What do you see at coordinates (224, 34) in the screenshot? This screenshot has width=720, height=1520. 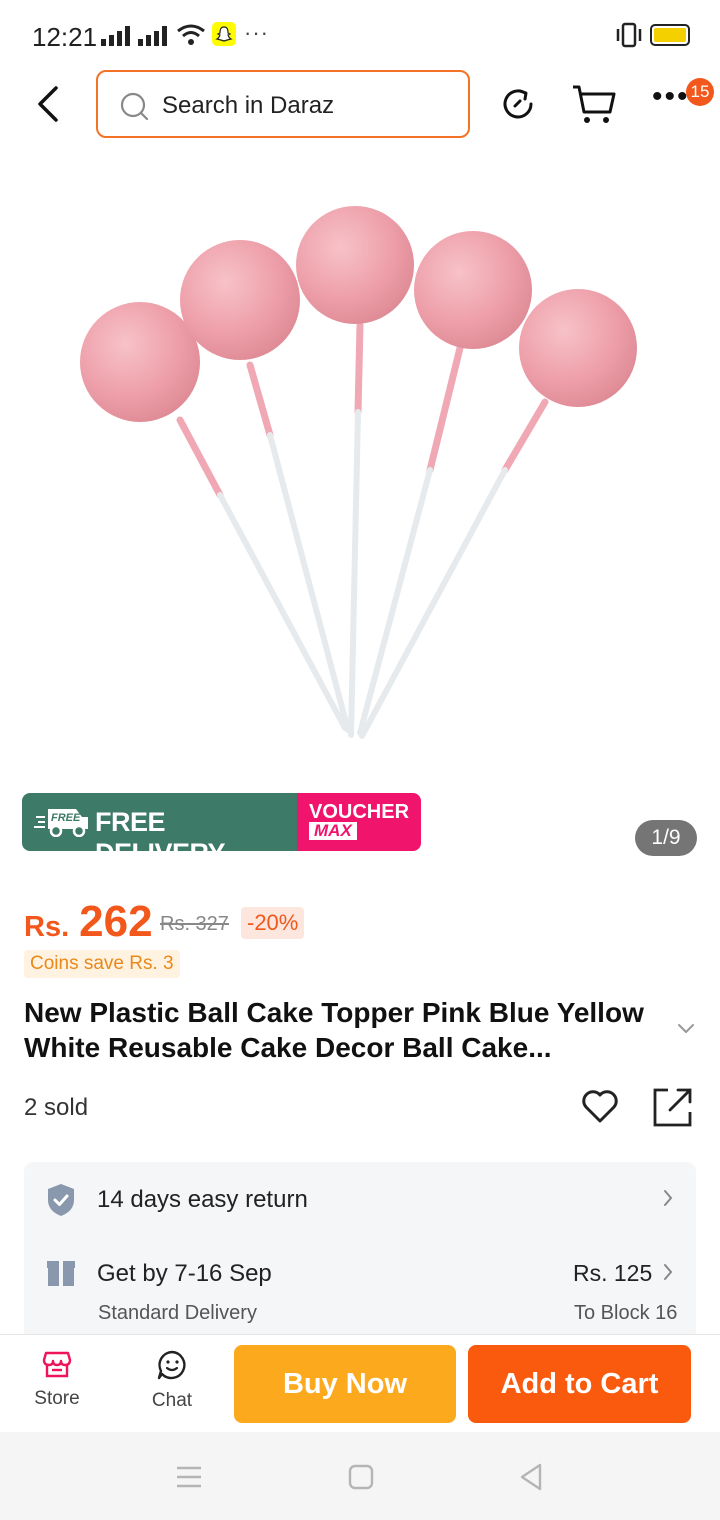 I see `snapchat-icon` at bounding box center [224, 34].